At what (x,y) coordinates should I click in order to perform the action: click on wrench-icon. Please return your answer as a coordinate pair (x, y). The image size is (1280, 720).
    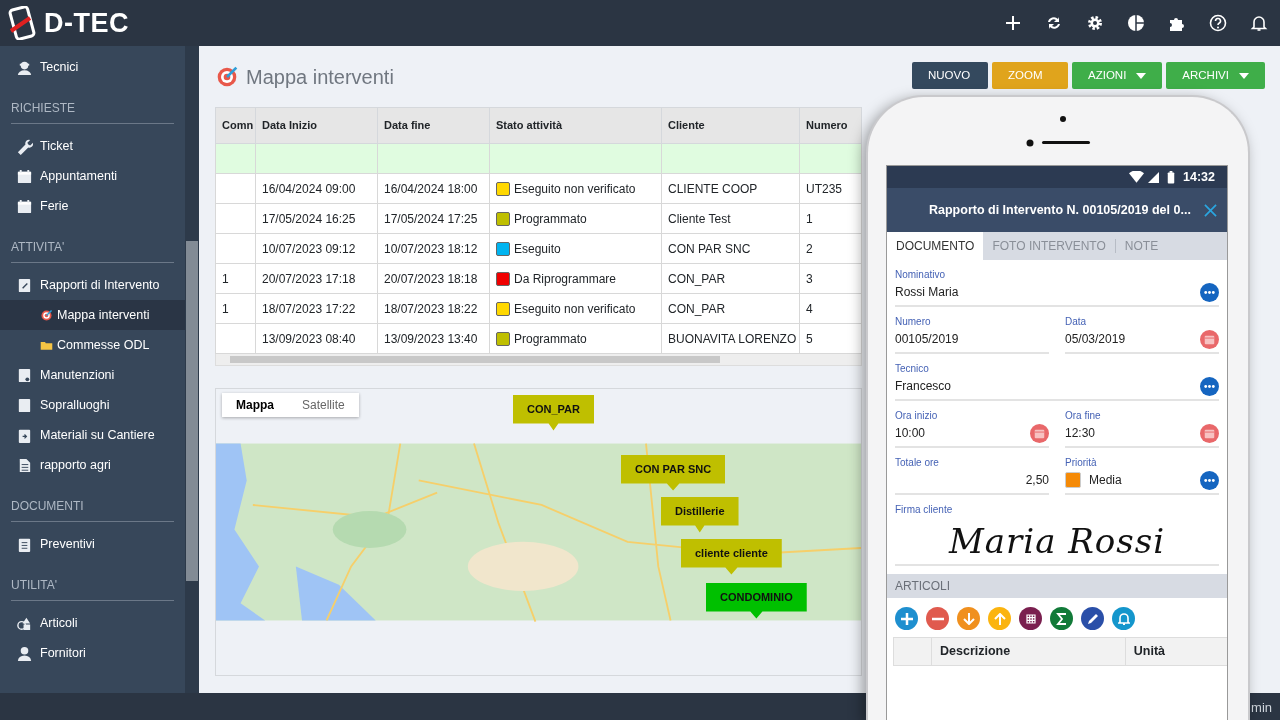
    Looking at the image, I should click on (24, 146).